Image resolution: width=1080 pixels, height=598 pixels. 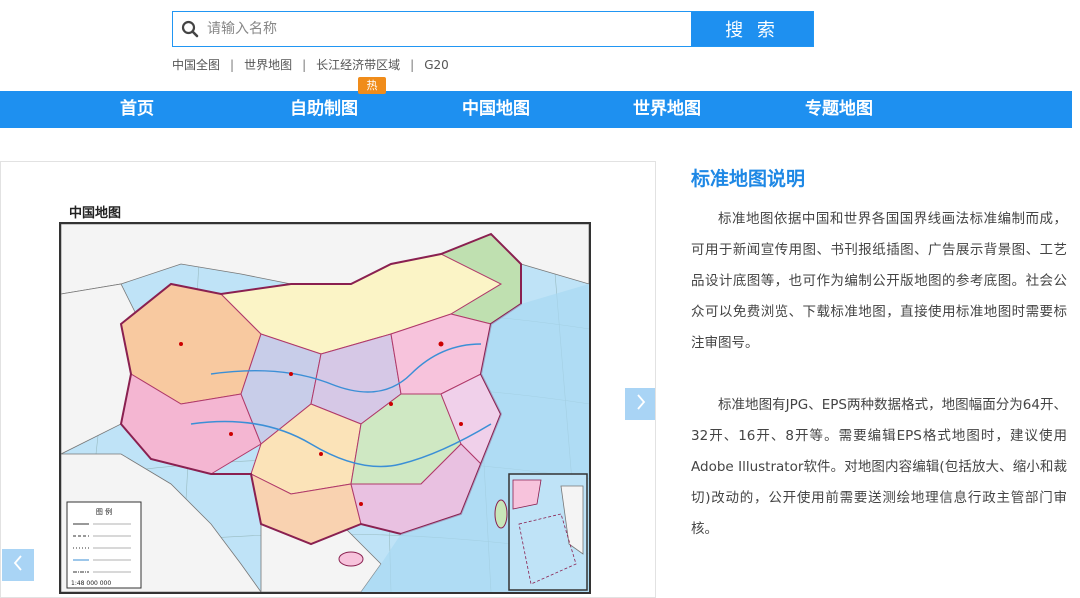 I want to click on quick-link-g20: G20, so click(x=436, y=65).